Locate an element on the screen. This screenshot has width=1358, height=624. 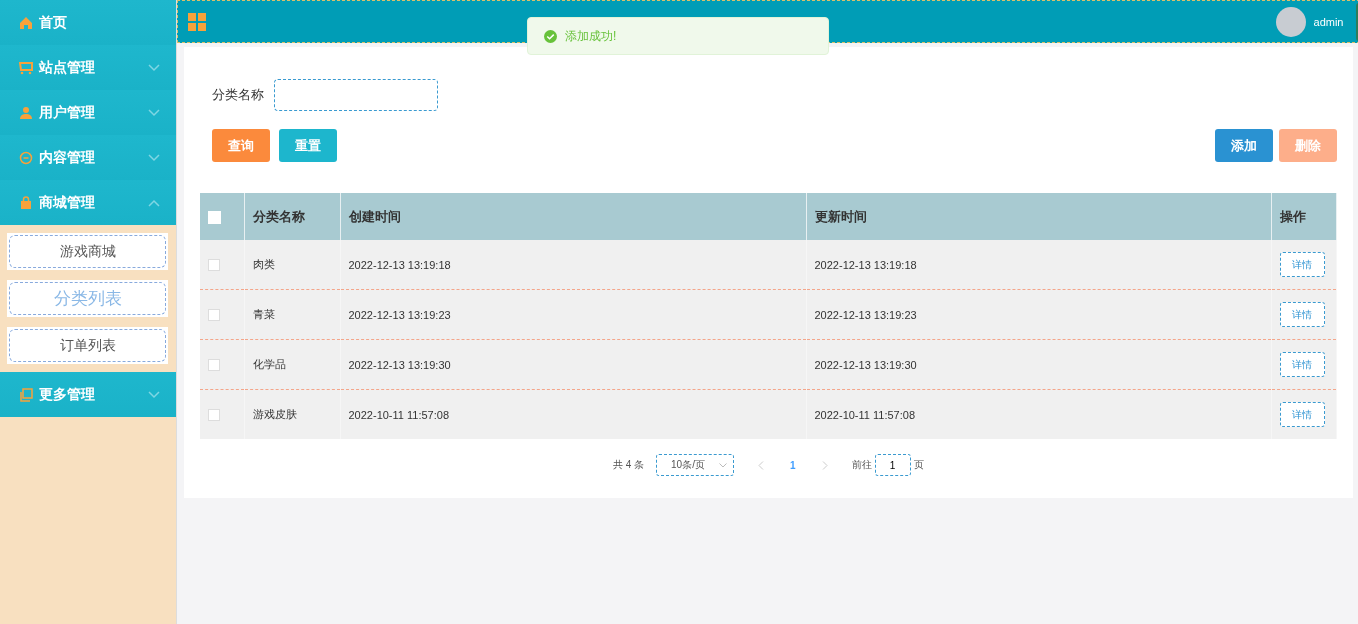
grid-menu-icon is located at coordinates (197, 21).